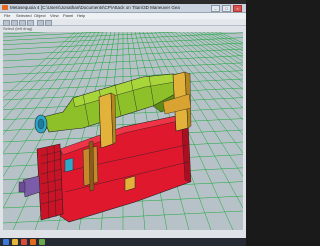  What do you see at coordinates (215, 8) in the screenshot?
I see `minimize-icon: –` at bounding box center [215, 8].